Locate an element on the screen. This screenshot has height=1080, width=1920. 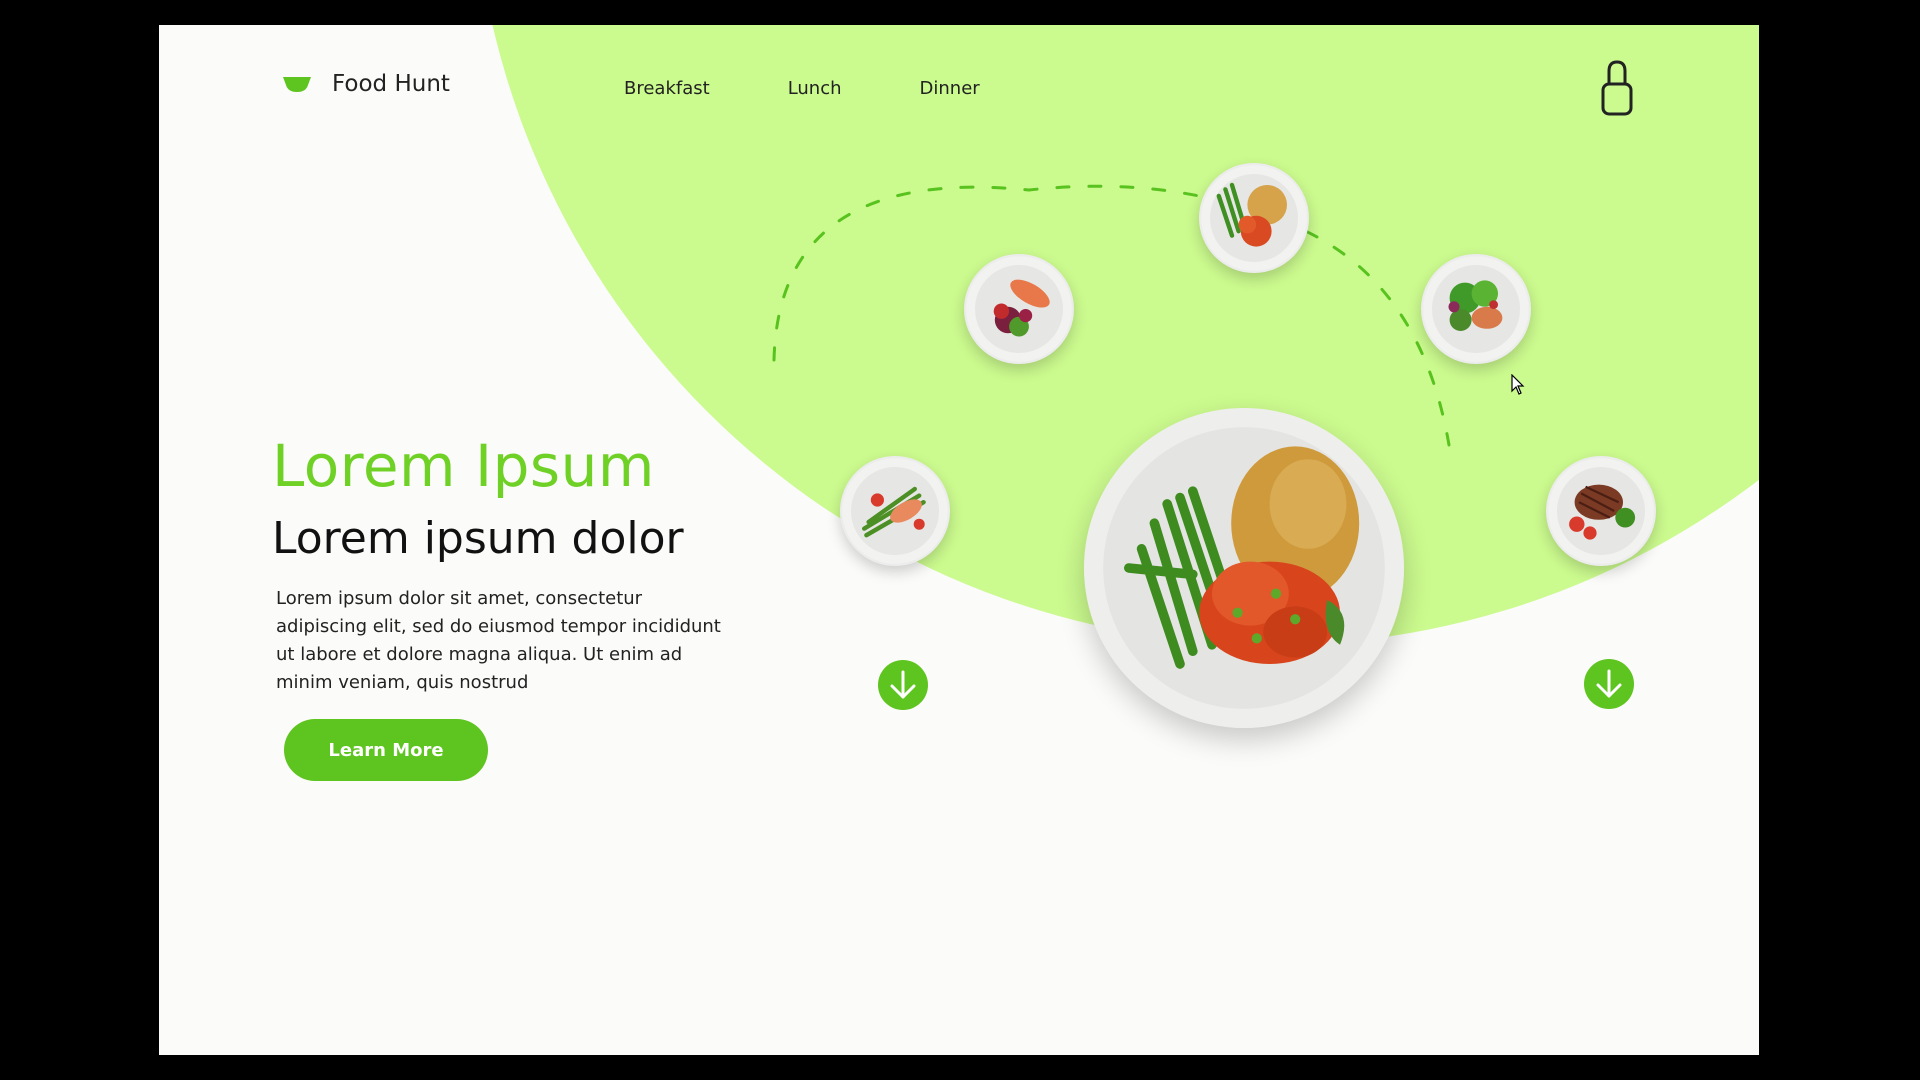
hero-subtitle: Lorem ipsum dolor is located at coordinates (478, 538).